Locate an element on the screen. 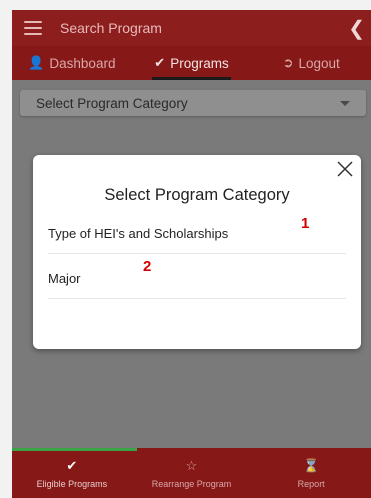  tab-programs: ✔ Programs is located at coordinates (192, 63).